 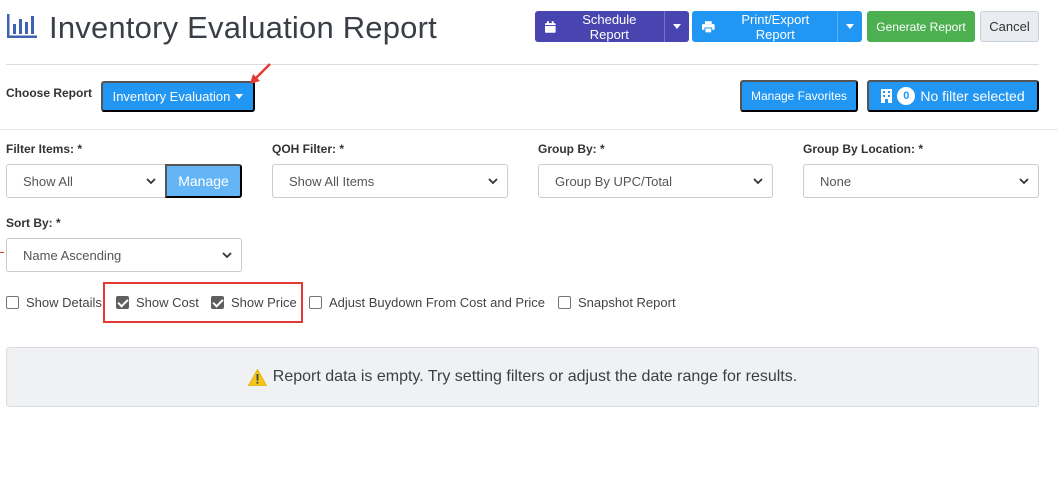 What do you see at coordinates (315, 302) in the screenshot?
I see `adjust-buydown-checkbox` at bounding box center [315, 302].